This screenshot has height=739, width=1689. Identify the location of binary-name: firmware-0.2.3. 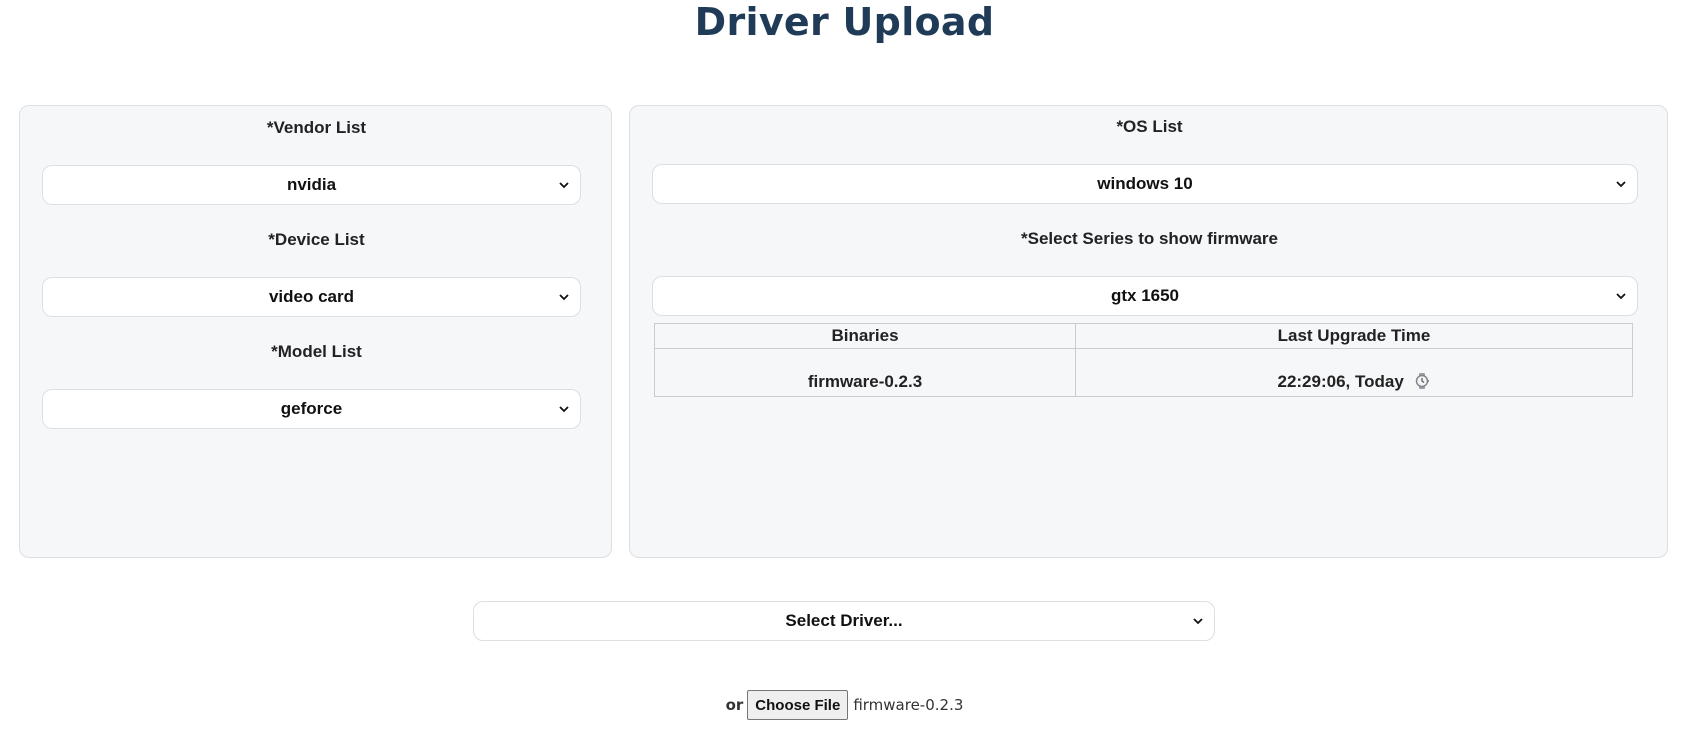
(865, 381).